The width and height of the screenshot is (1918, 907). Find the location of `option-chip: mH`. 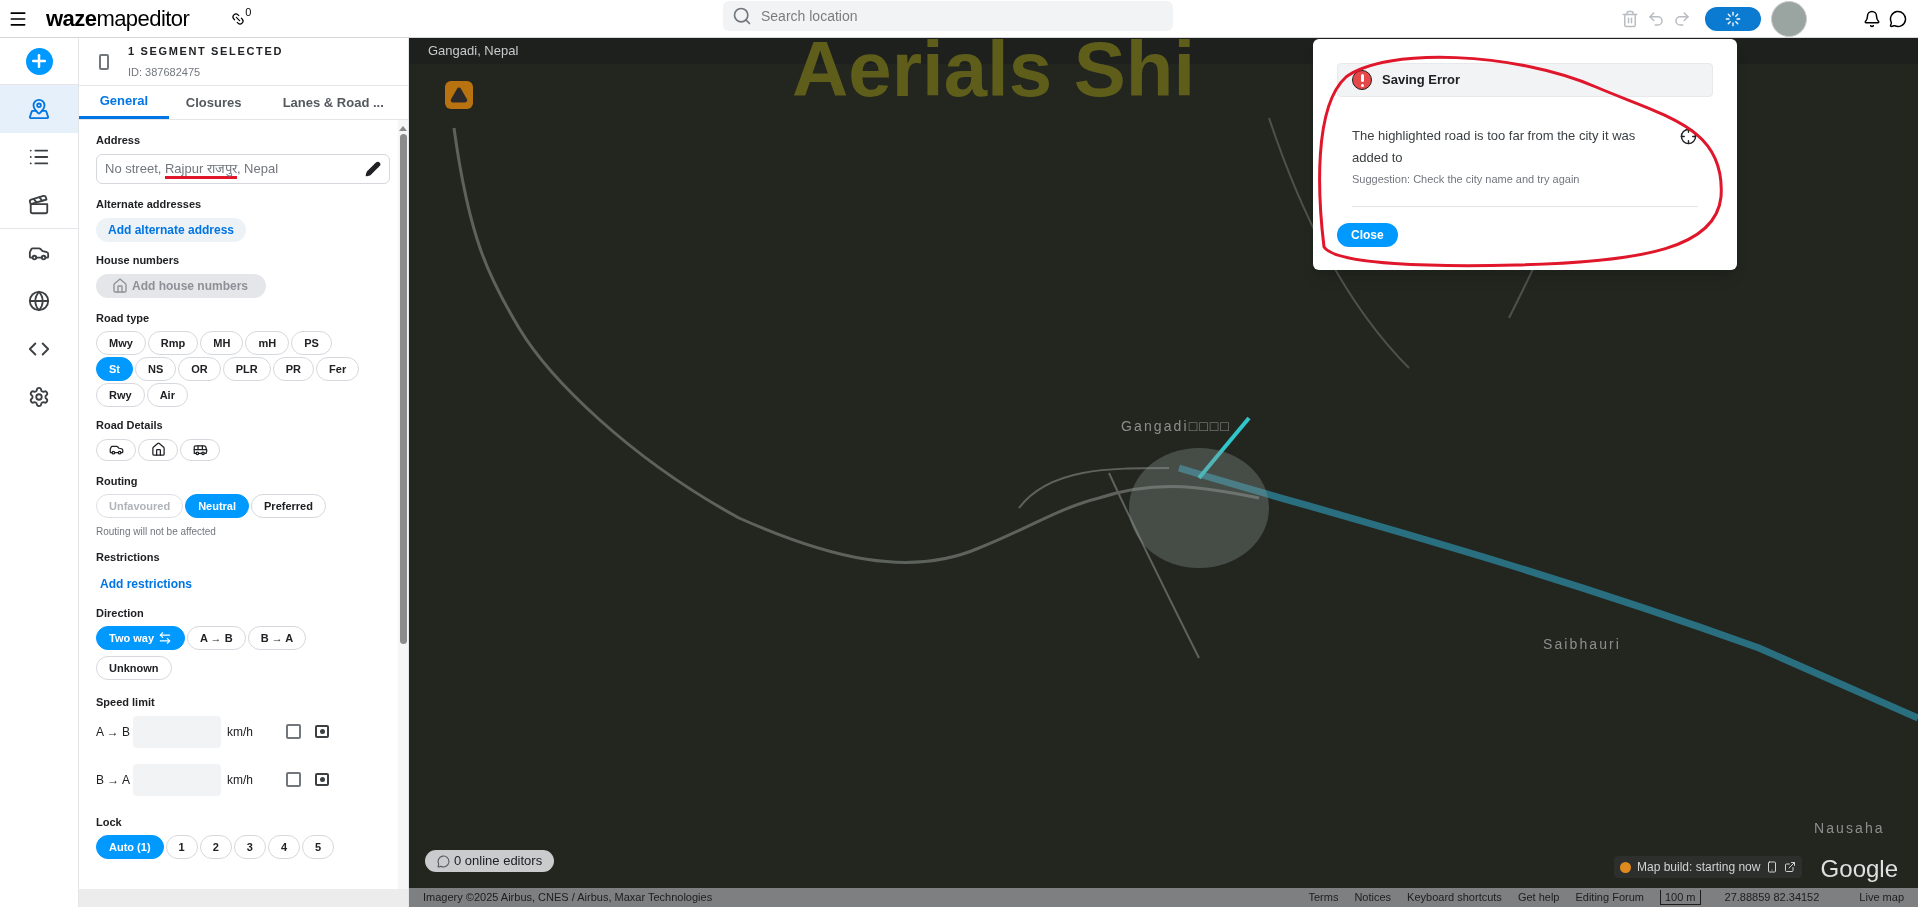

option-chip: mH is located at coordinates (267, 343).